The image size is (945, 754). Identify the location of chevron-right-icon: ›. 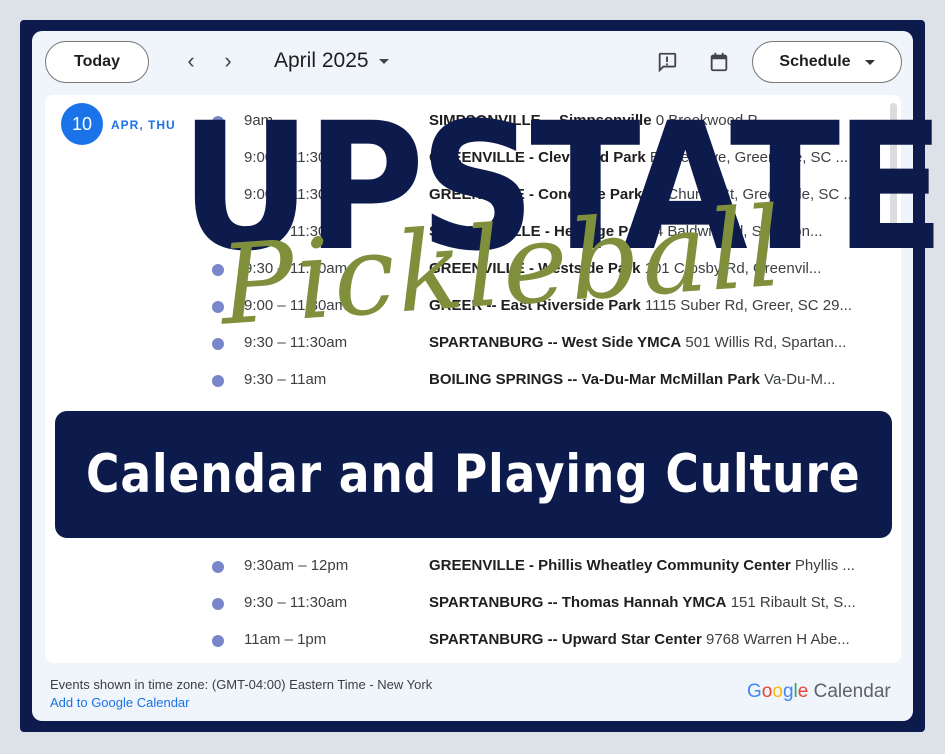
(228, 61).